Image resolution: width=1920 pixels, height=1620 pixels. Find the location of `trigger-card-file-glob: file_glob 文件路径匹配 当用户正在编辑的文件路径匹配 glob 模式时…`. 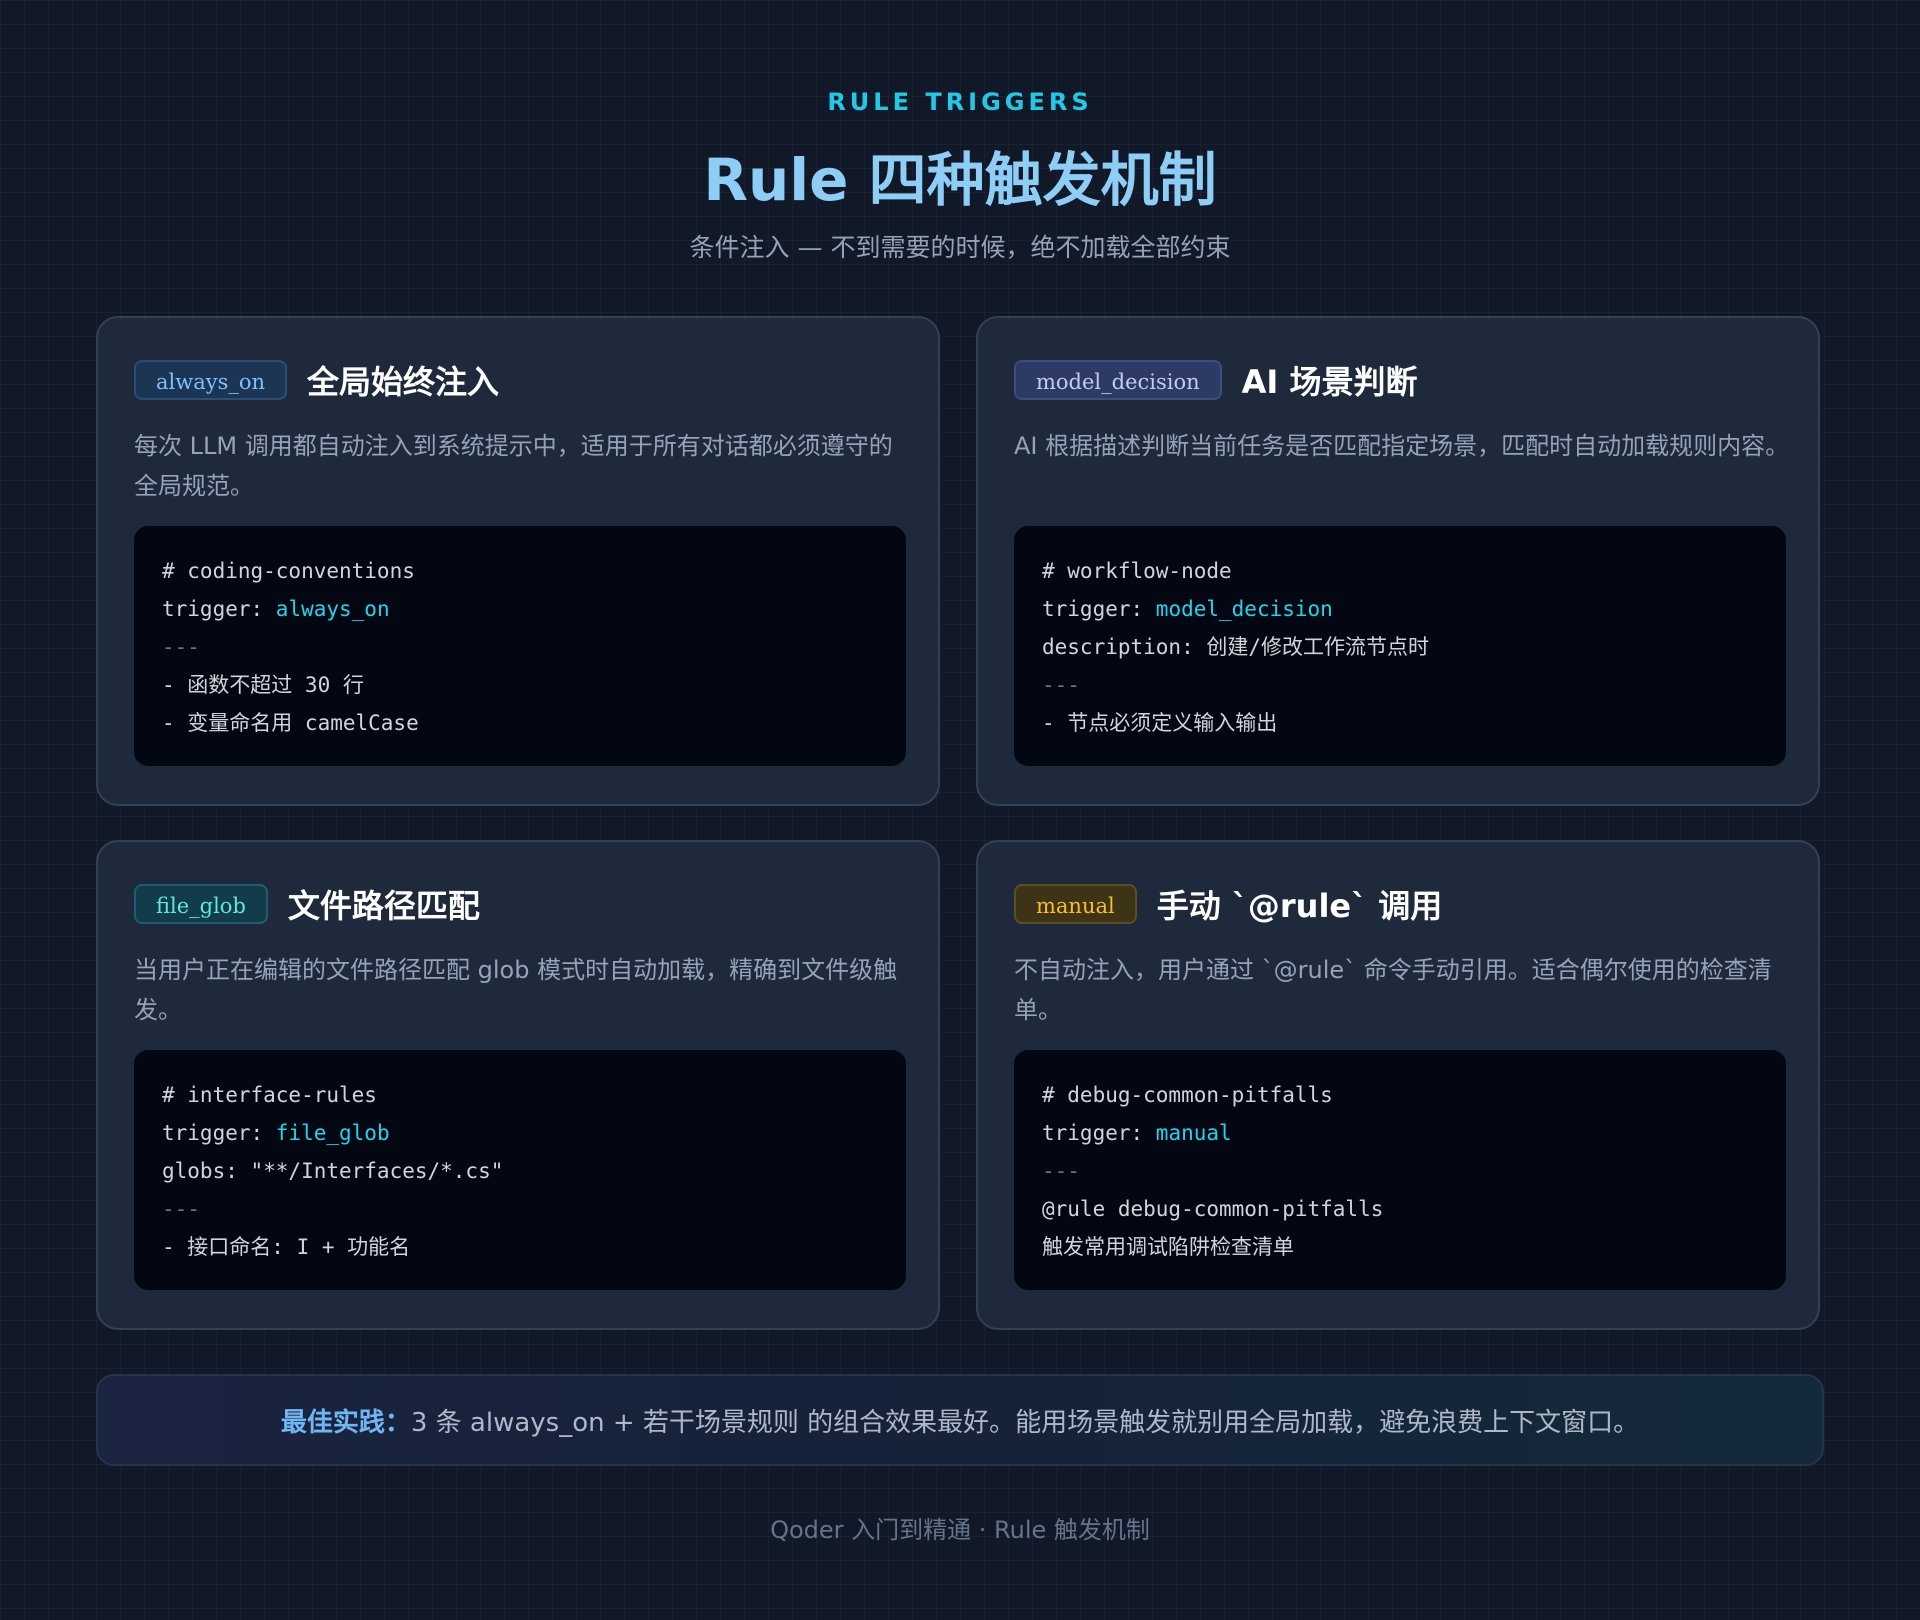

trigger-card-file-glob: file_glob 文件路径匹配 当用户正在编辑的文件路径匹配 glob 模式时… is located at coordinates (518, 1085).